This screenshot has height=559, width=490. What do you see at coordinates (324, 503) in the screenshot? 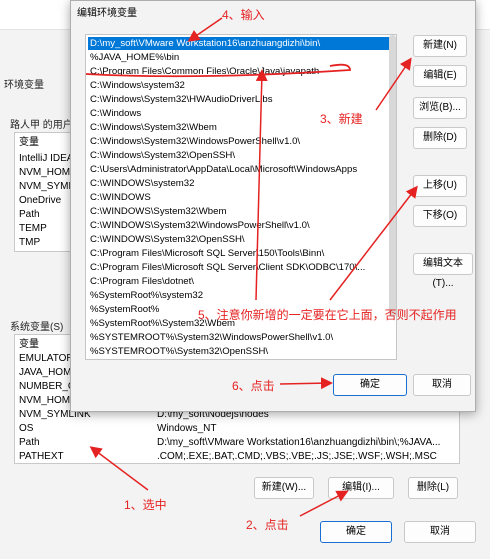
I see `arrow-step2` at bounding box center [324, 503].